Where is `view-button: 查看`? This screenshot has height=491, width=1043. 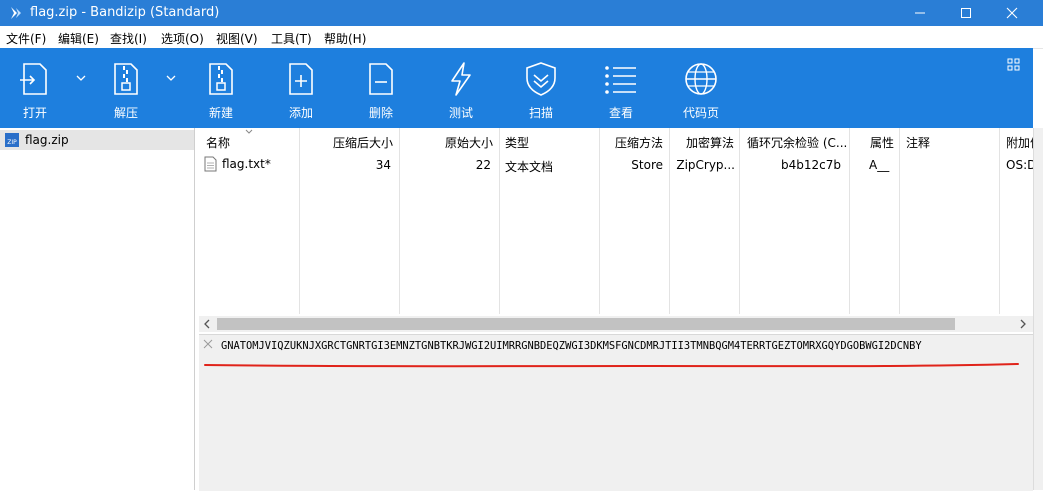 view-button: 查看 is located at coordinates (621, 88).